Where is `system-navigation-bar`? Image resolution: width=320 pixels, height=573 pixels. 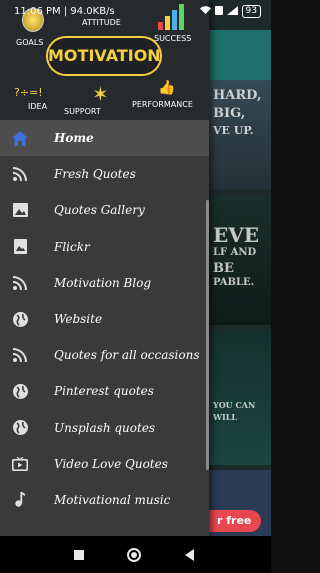
system-navigation-bar is located at coordinates (135, 554).